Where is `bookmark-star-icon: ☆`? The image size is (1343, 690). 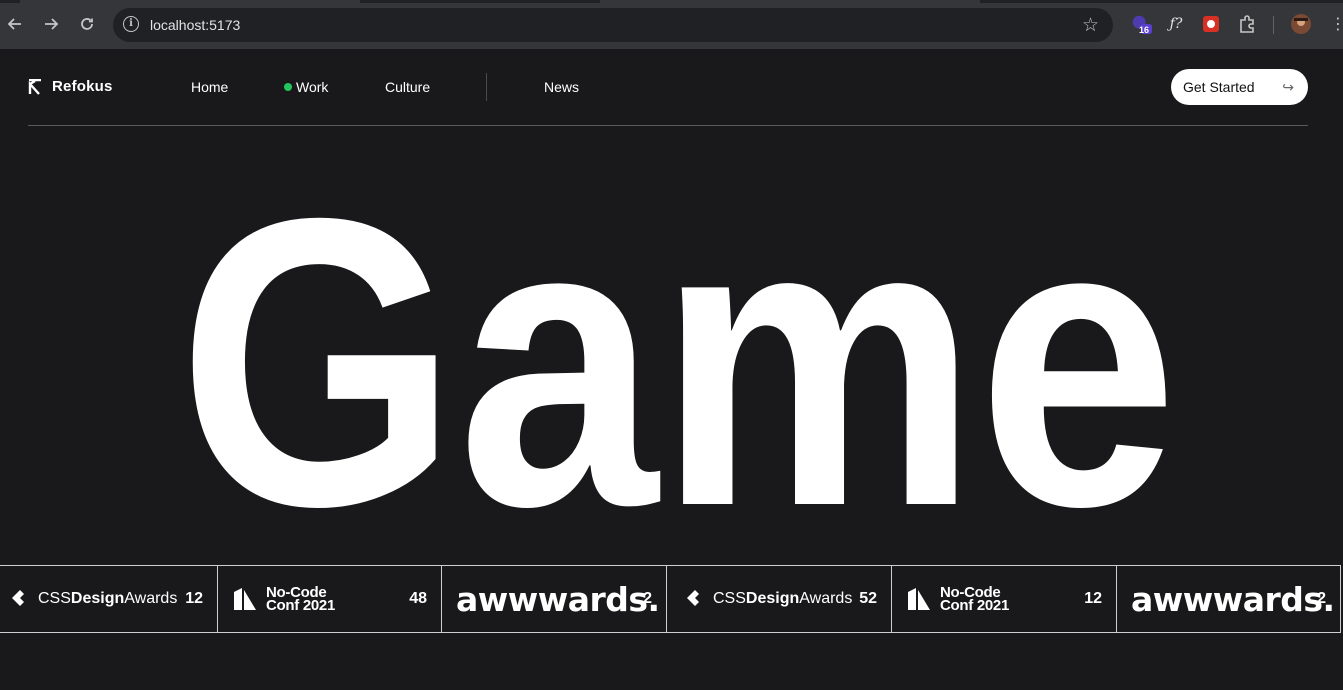
bookmark-star-icon: ☆ is located at coordinates (1090, 25).